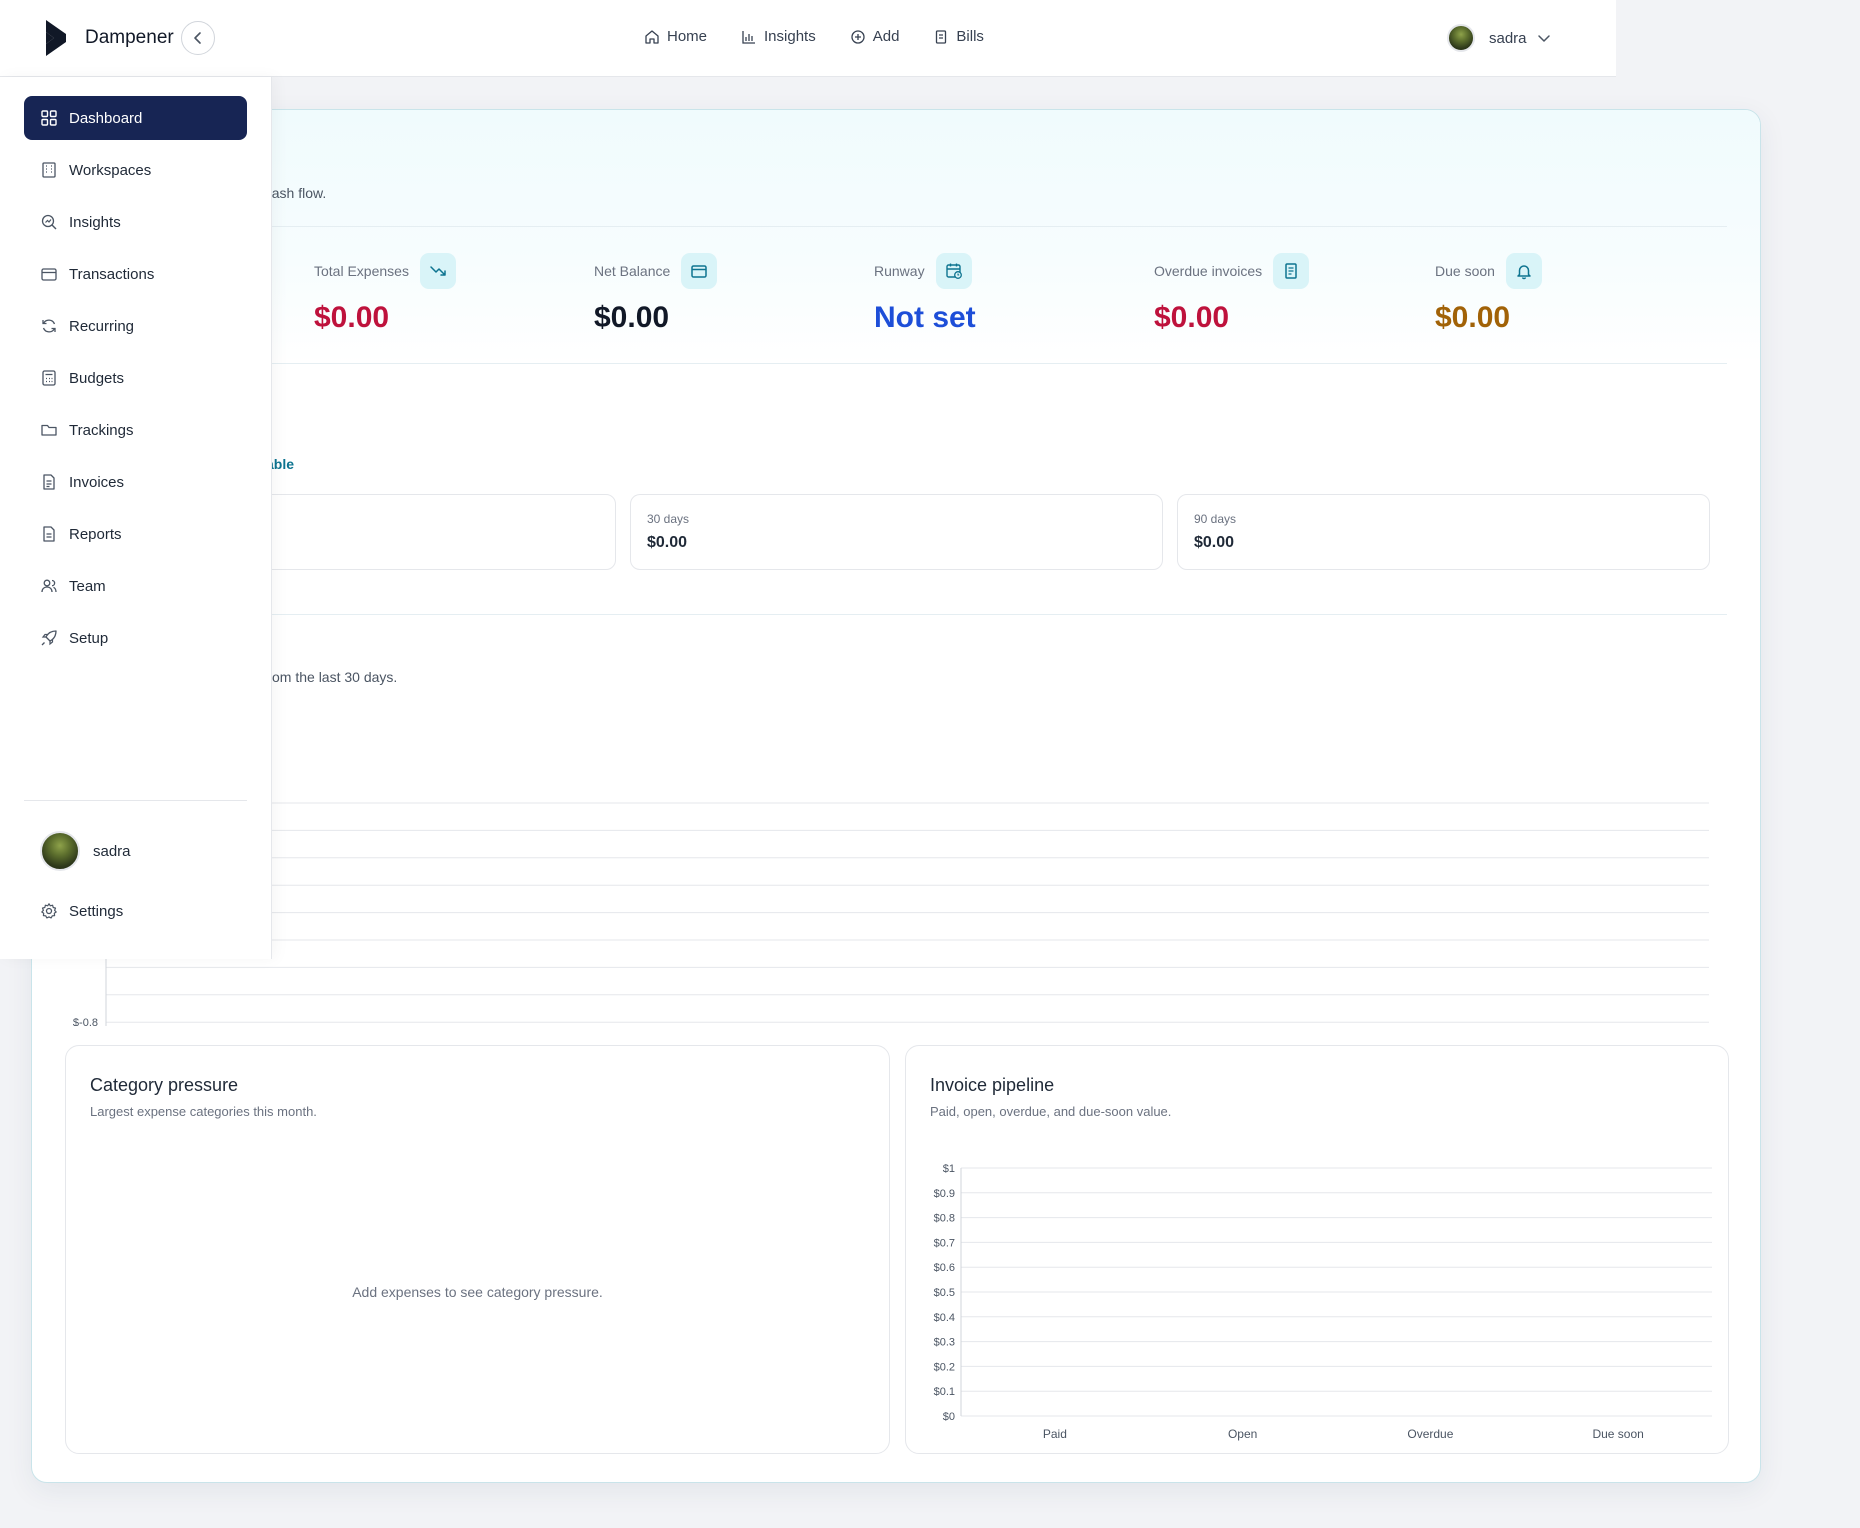 This screenshot has width=1860, height=1528. Describe the element at coordinates (944, 1392) in the screenshot. I see `y-tick-label: $0.1` at that location.